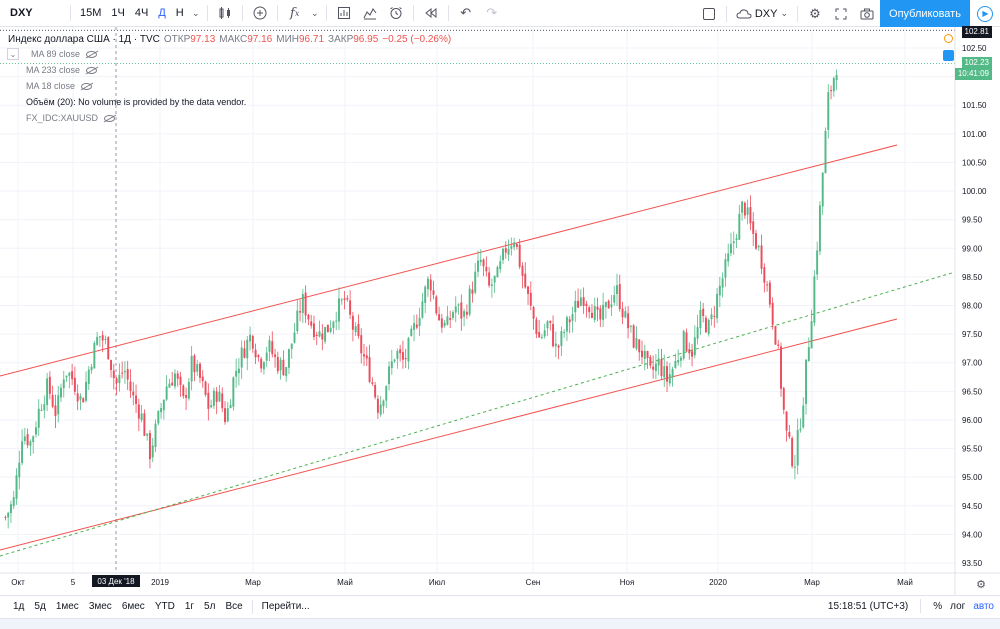  I want to click on alert-marker-icon, so click(948, 55).